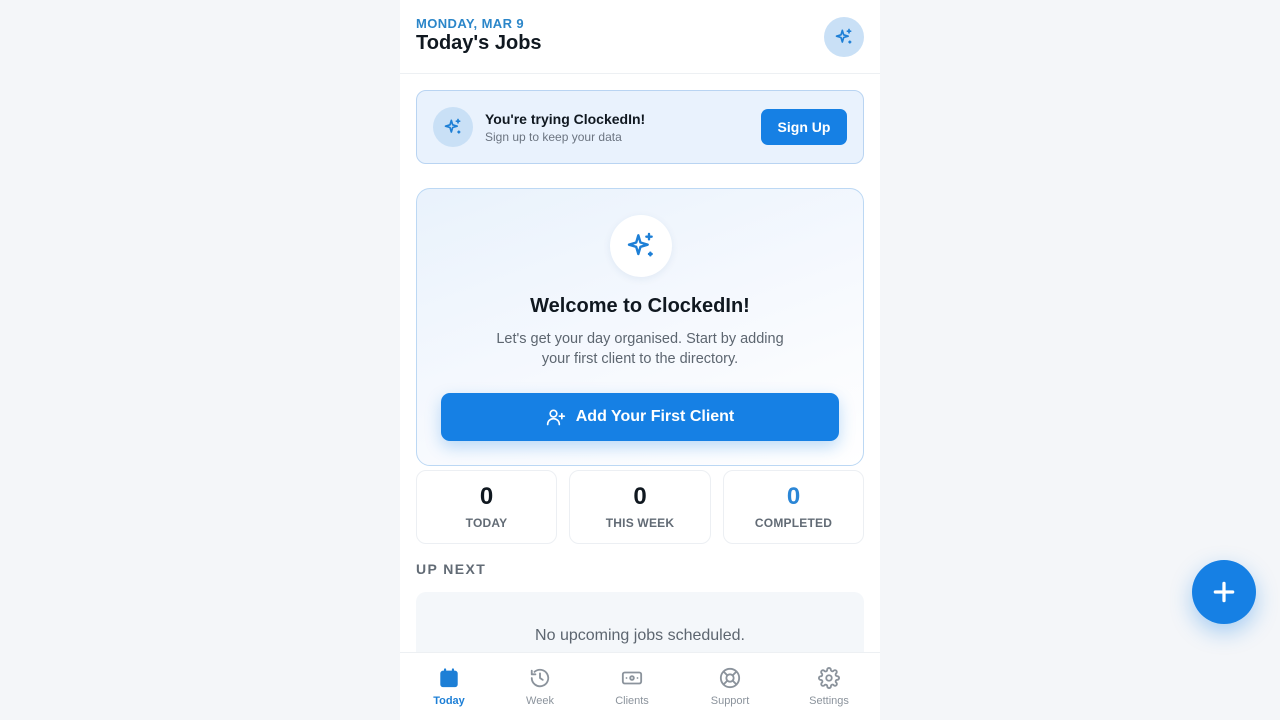  I want to click on trial-icon-wrap, so click(453, 127).